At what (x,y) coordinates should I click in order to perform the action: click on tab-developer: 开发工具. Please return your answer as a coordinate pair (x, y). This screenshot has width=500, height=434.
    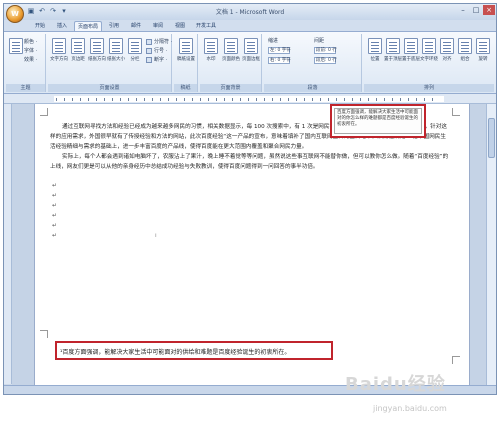
    Looking at the image, I should click on (206, 26).